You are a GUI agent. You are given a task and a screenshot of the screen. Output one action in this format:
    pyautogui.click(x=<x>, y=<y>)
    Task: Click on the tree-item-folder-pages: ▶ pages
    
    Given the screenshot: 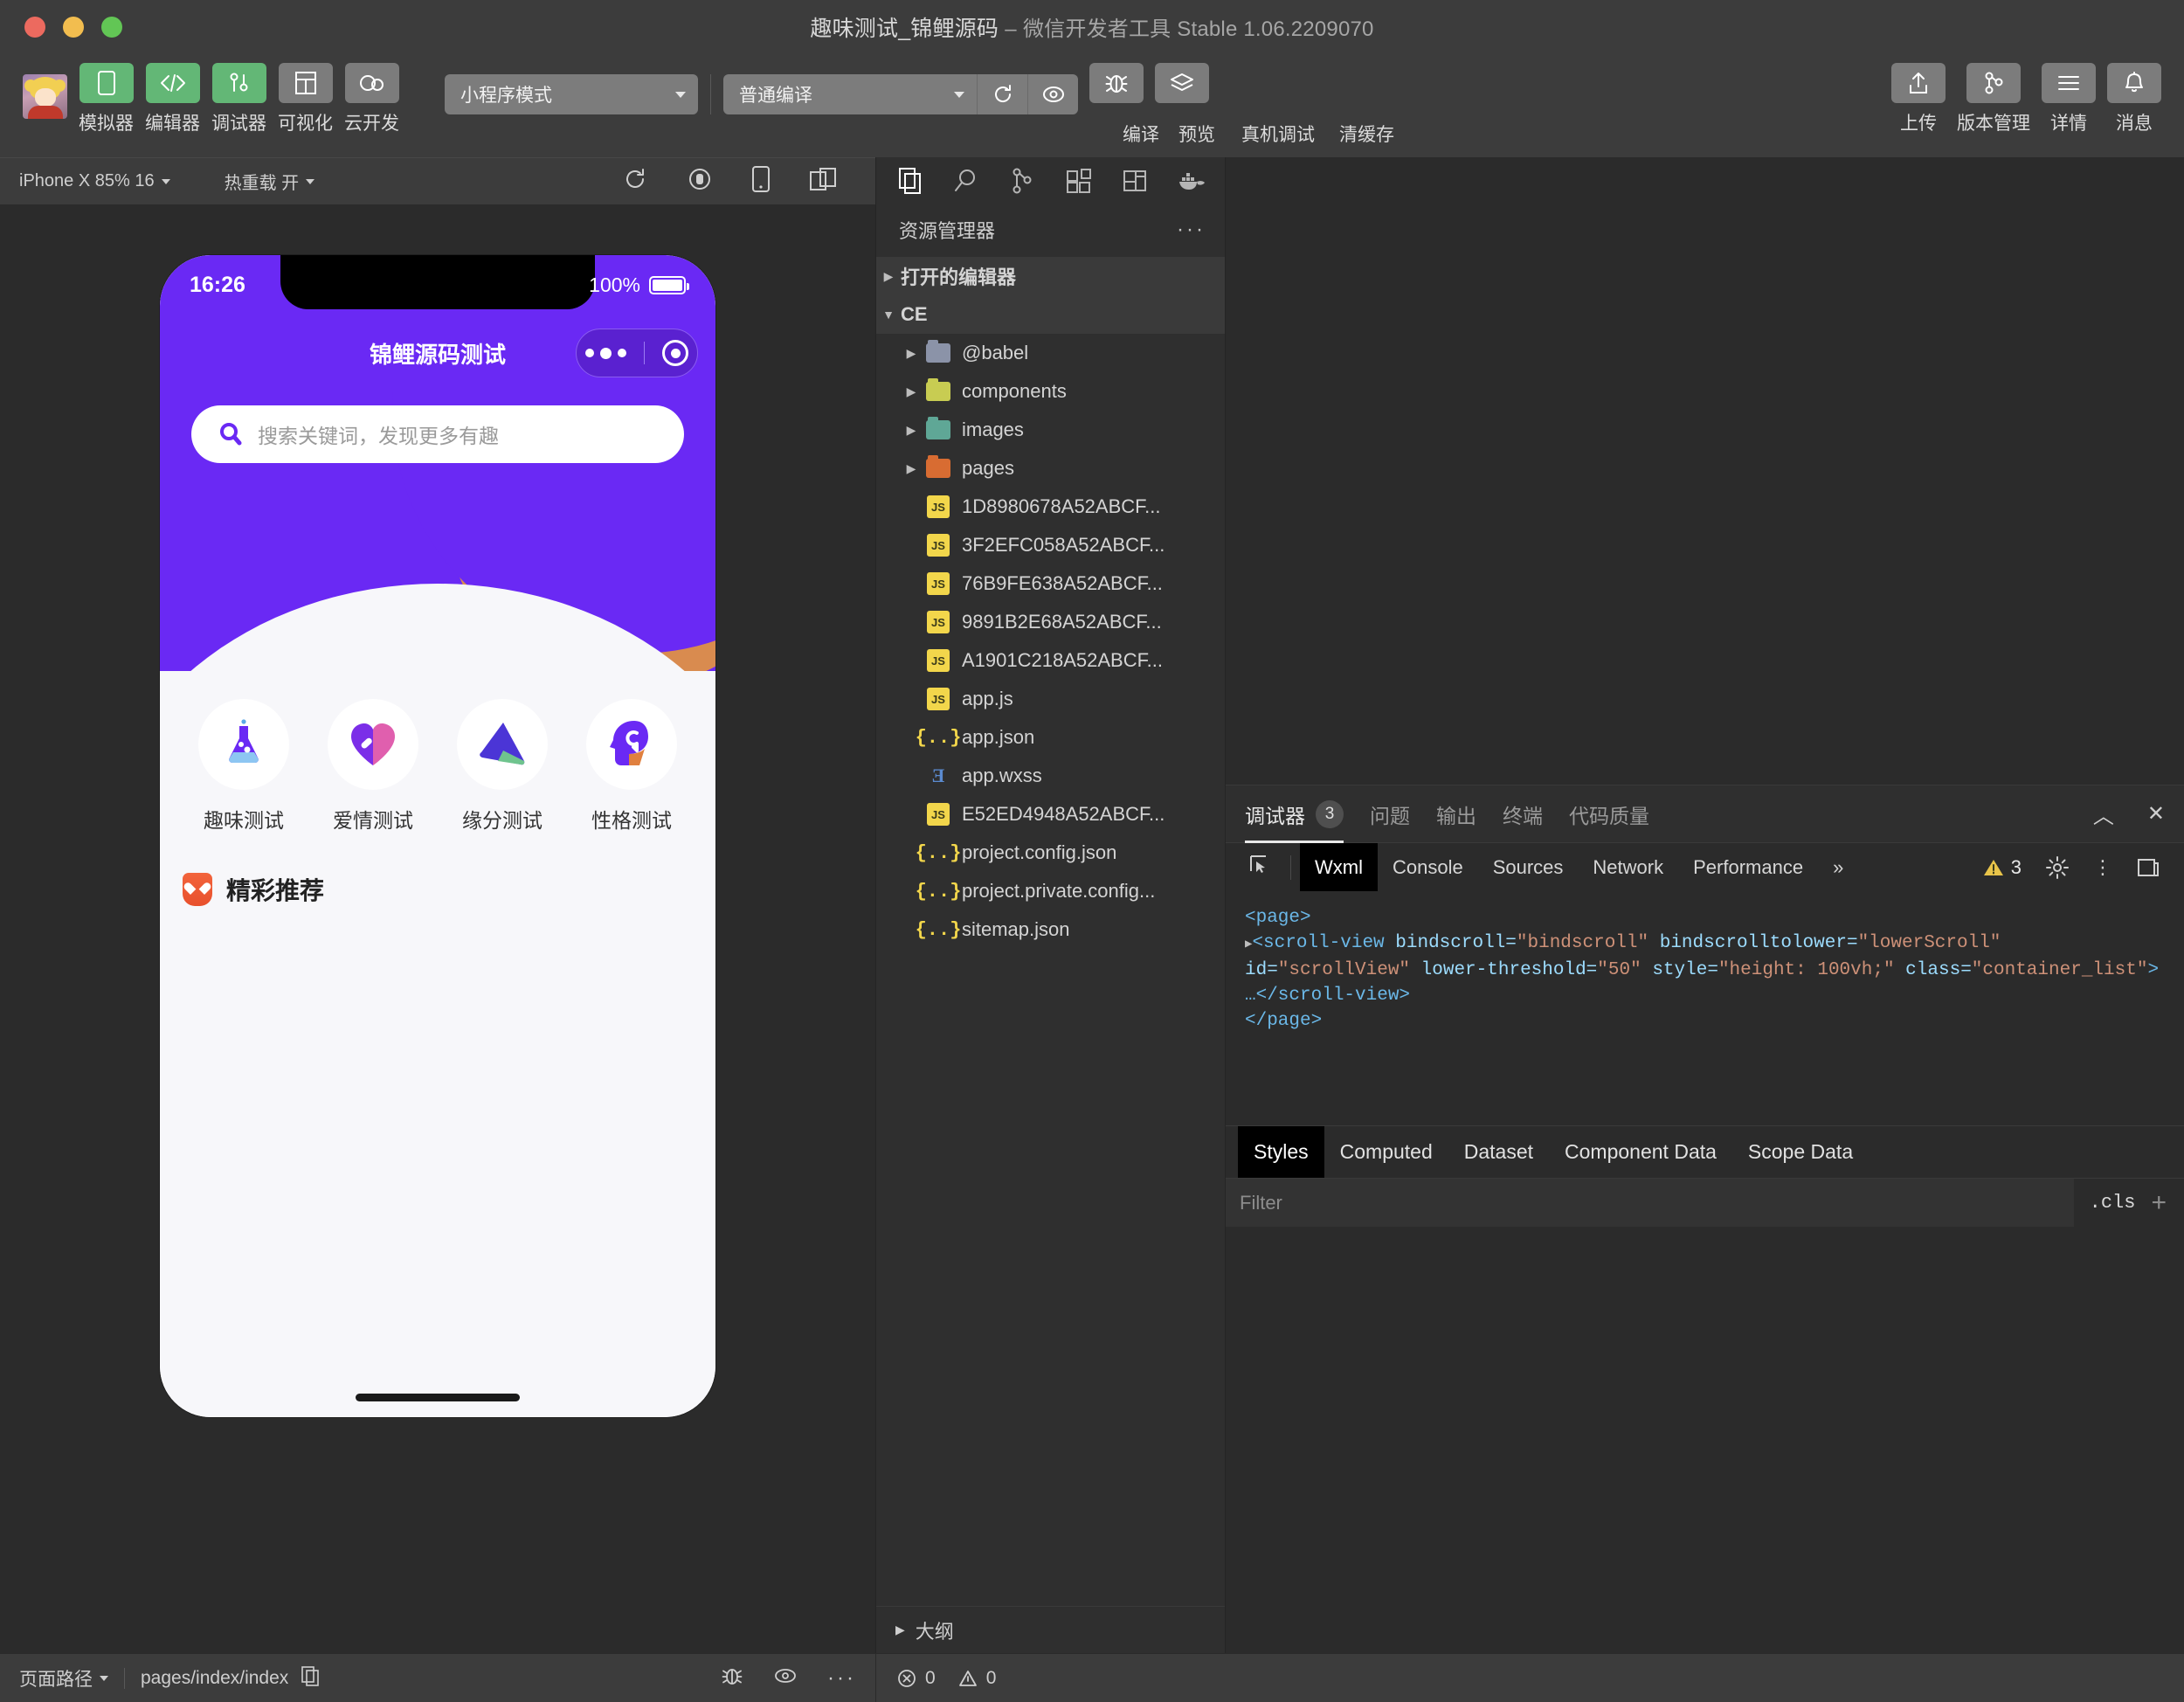 What is the action you would take?
    pyautogui.click(x=1050, y=468)
    